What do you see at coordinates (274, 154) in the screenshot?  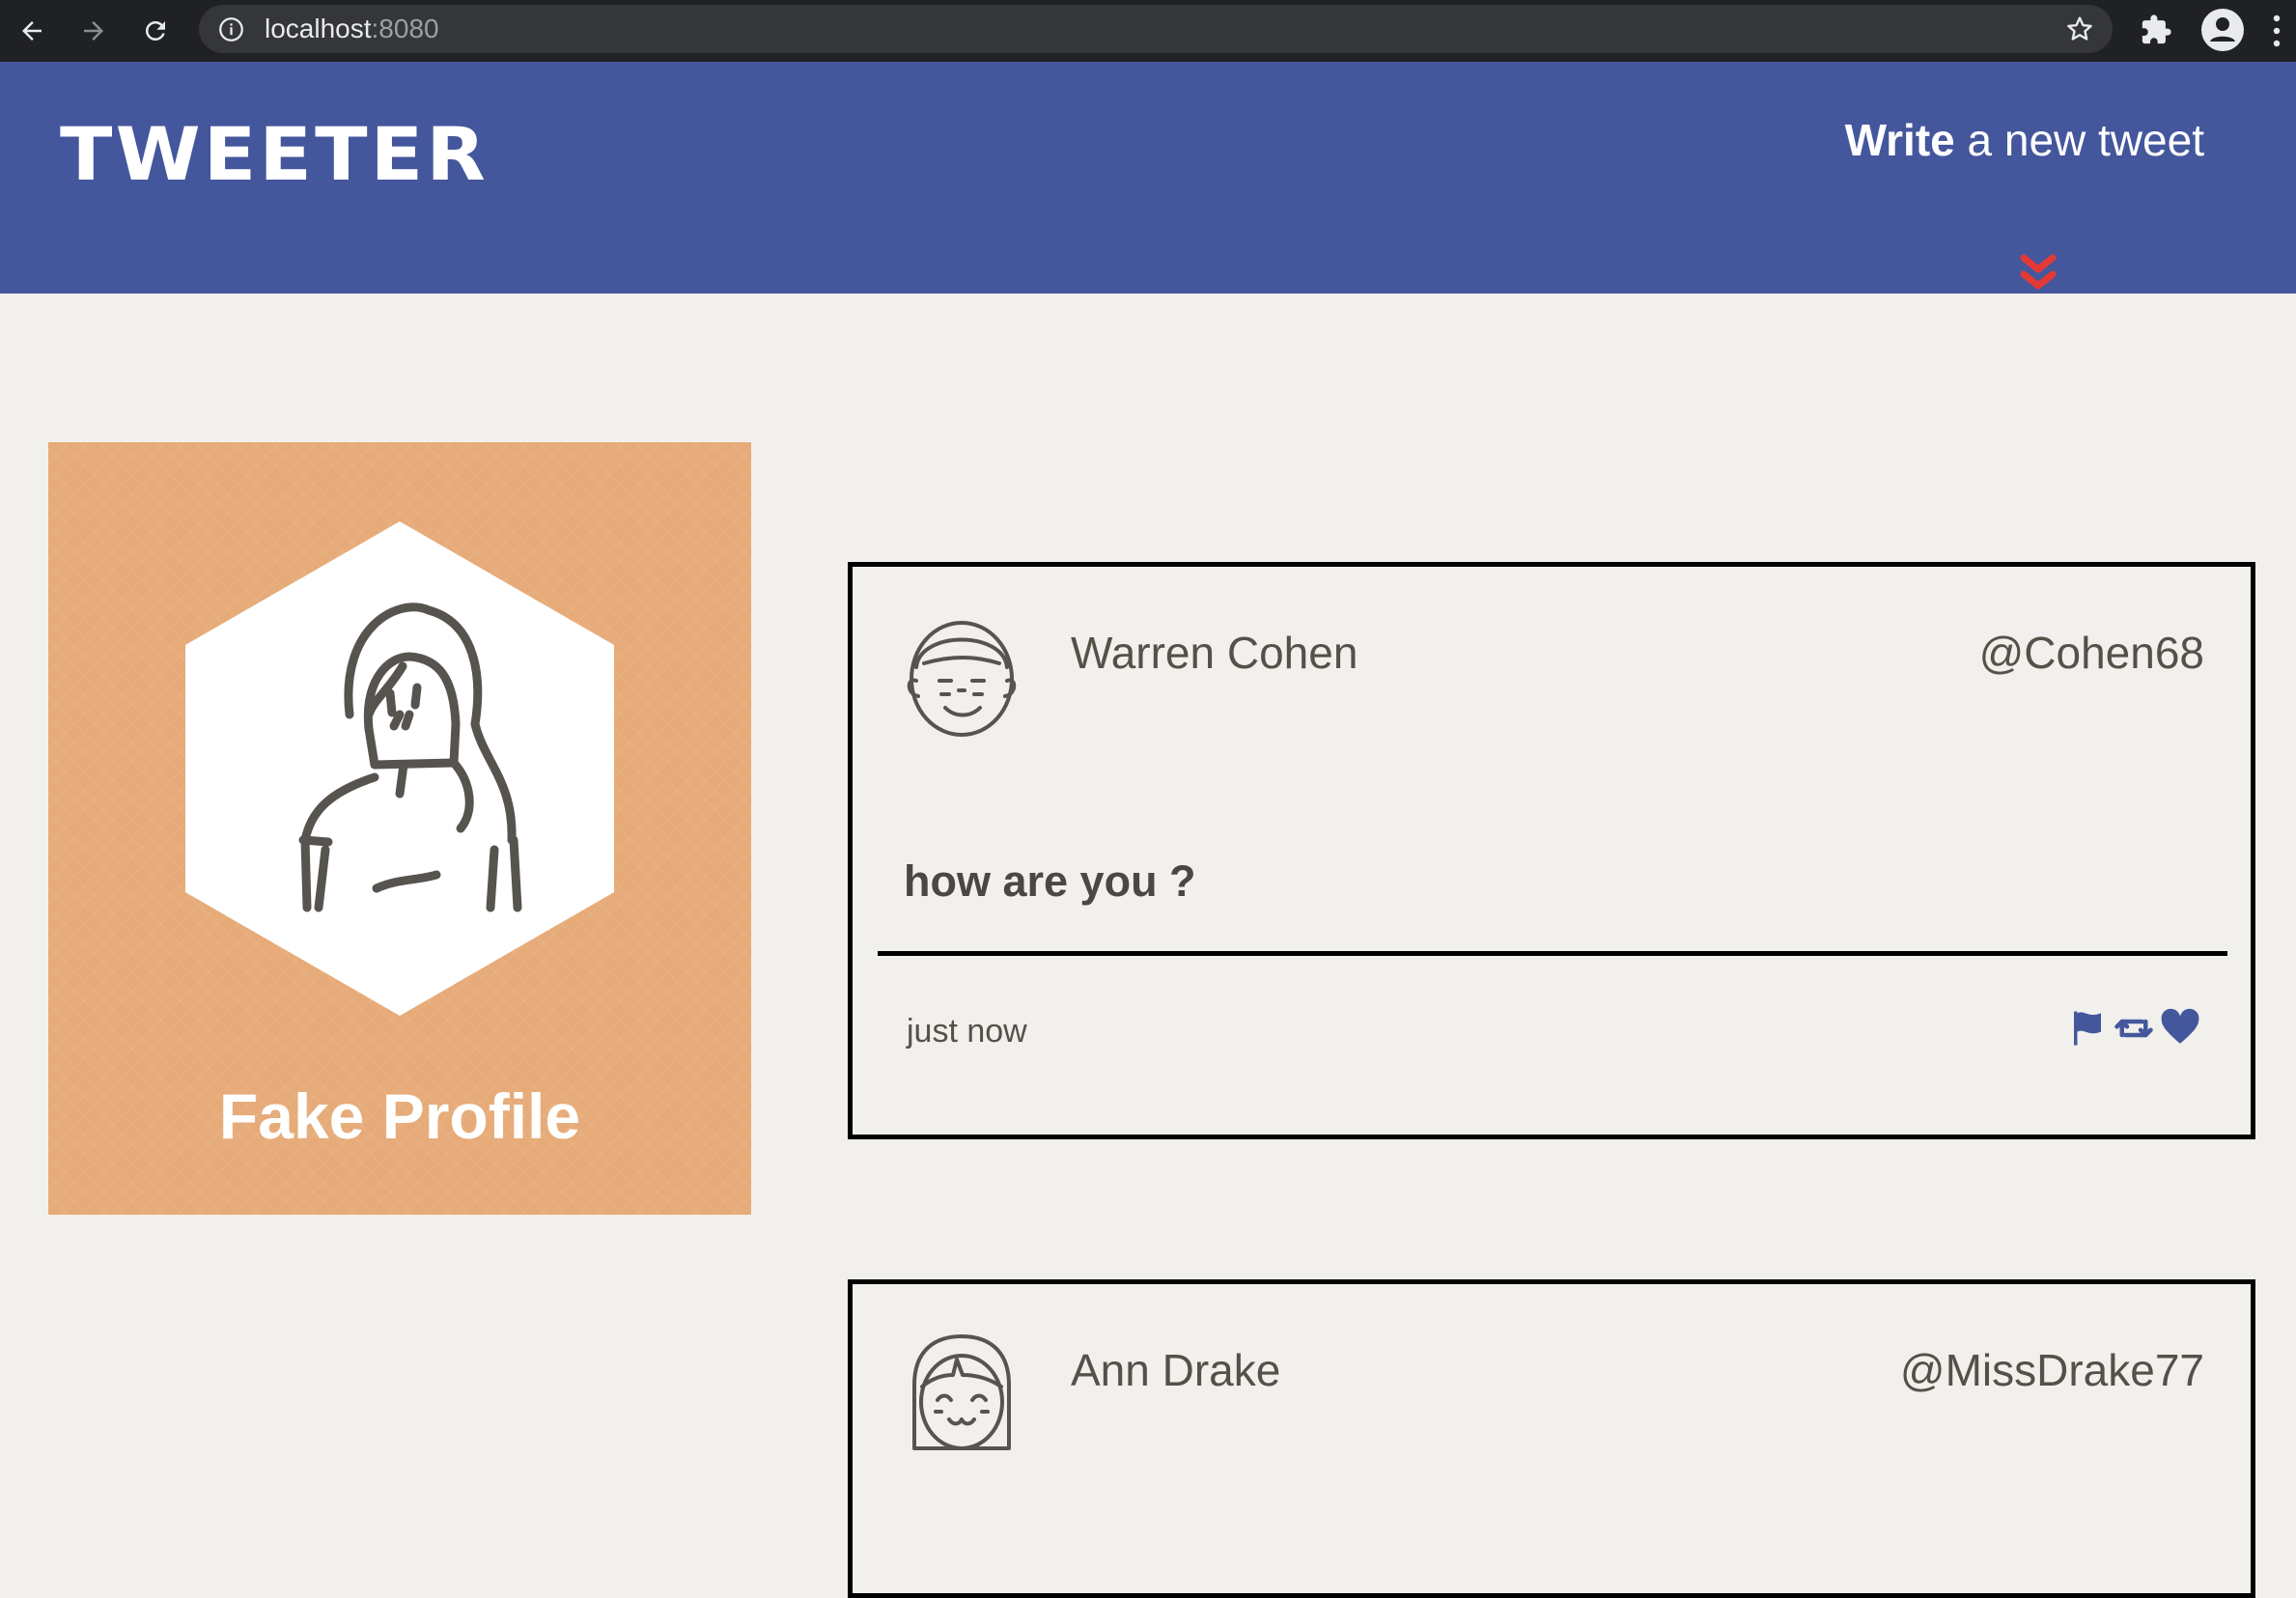 I see `logo: TWEETER` at bounding box center [274, 154].